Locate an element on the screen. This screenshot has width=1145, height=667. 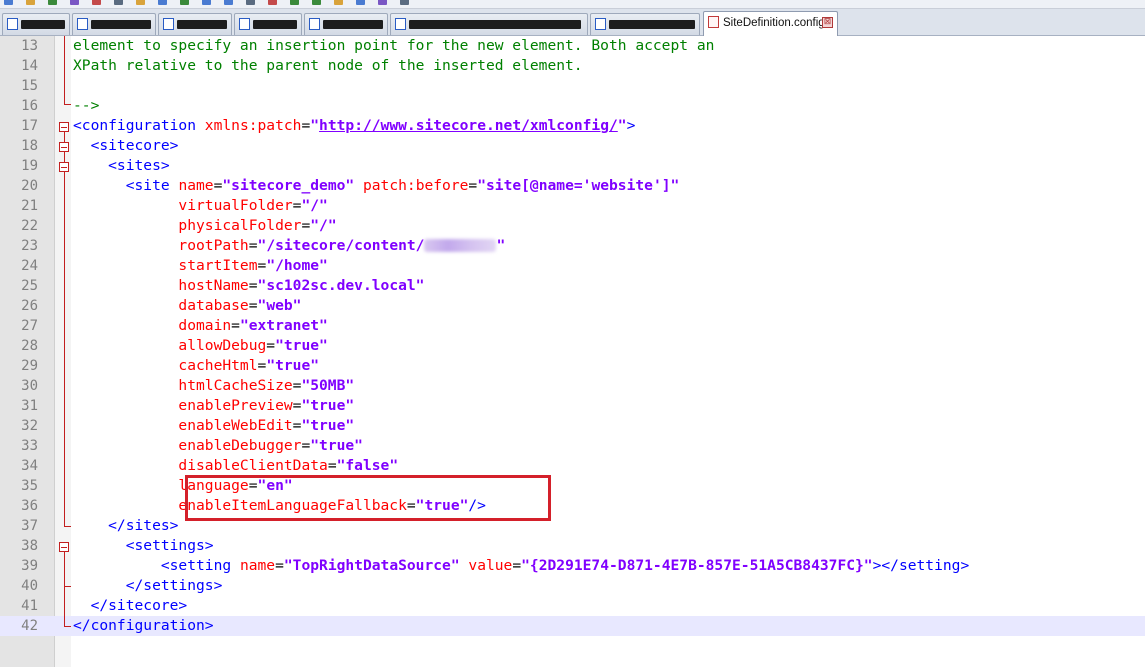
code-line: 24 startItem="/home" is located at coordinates (572, 266).